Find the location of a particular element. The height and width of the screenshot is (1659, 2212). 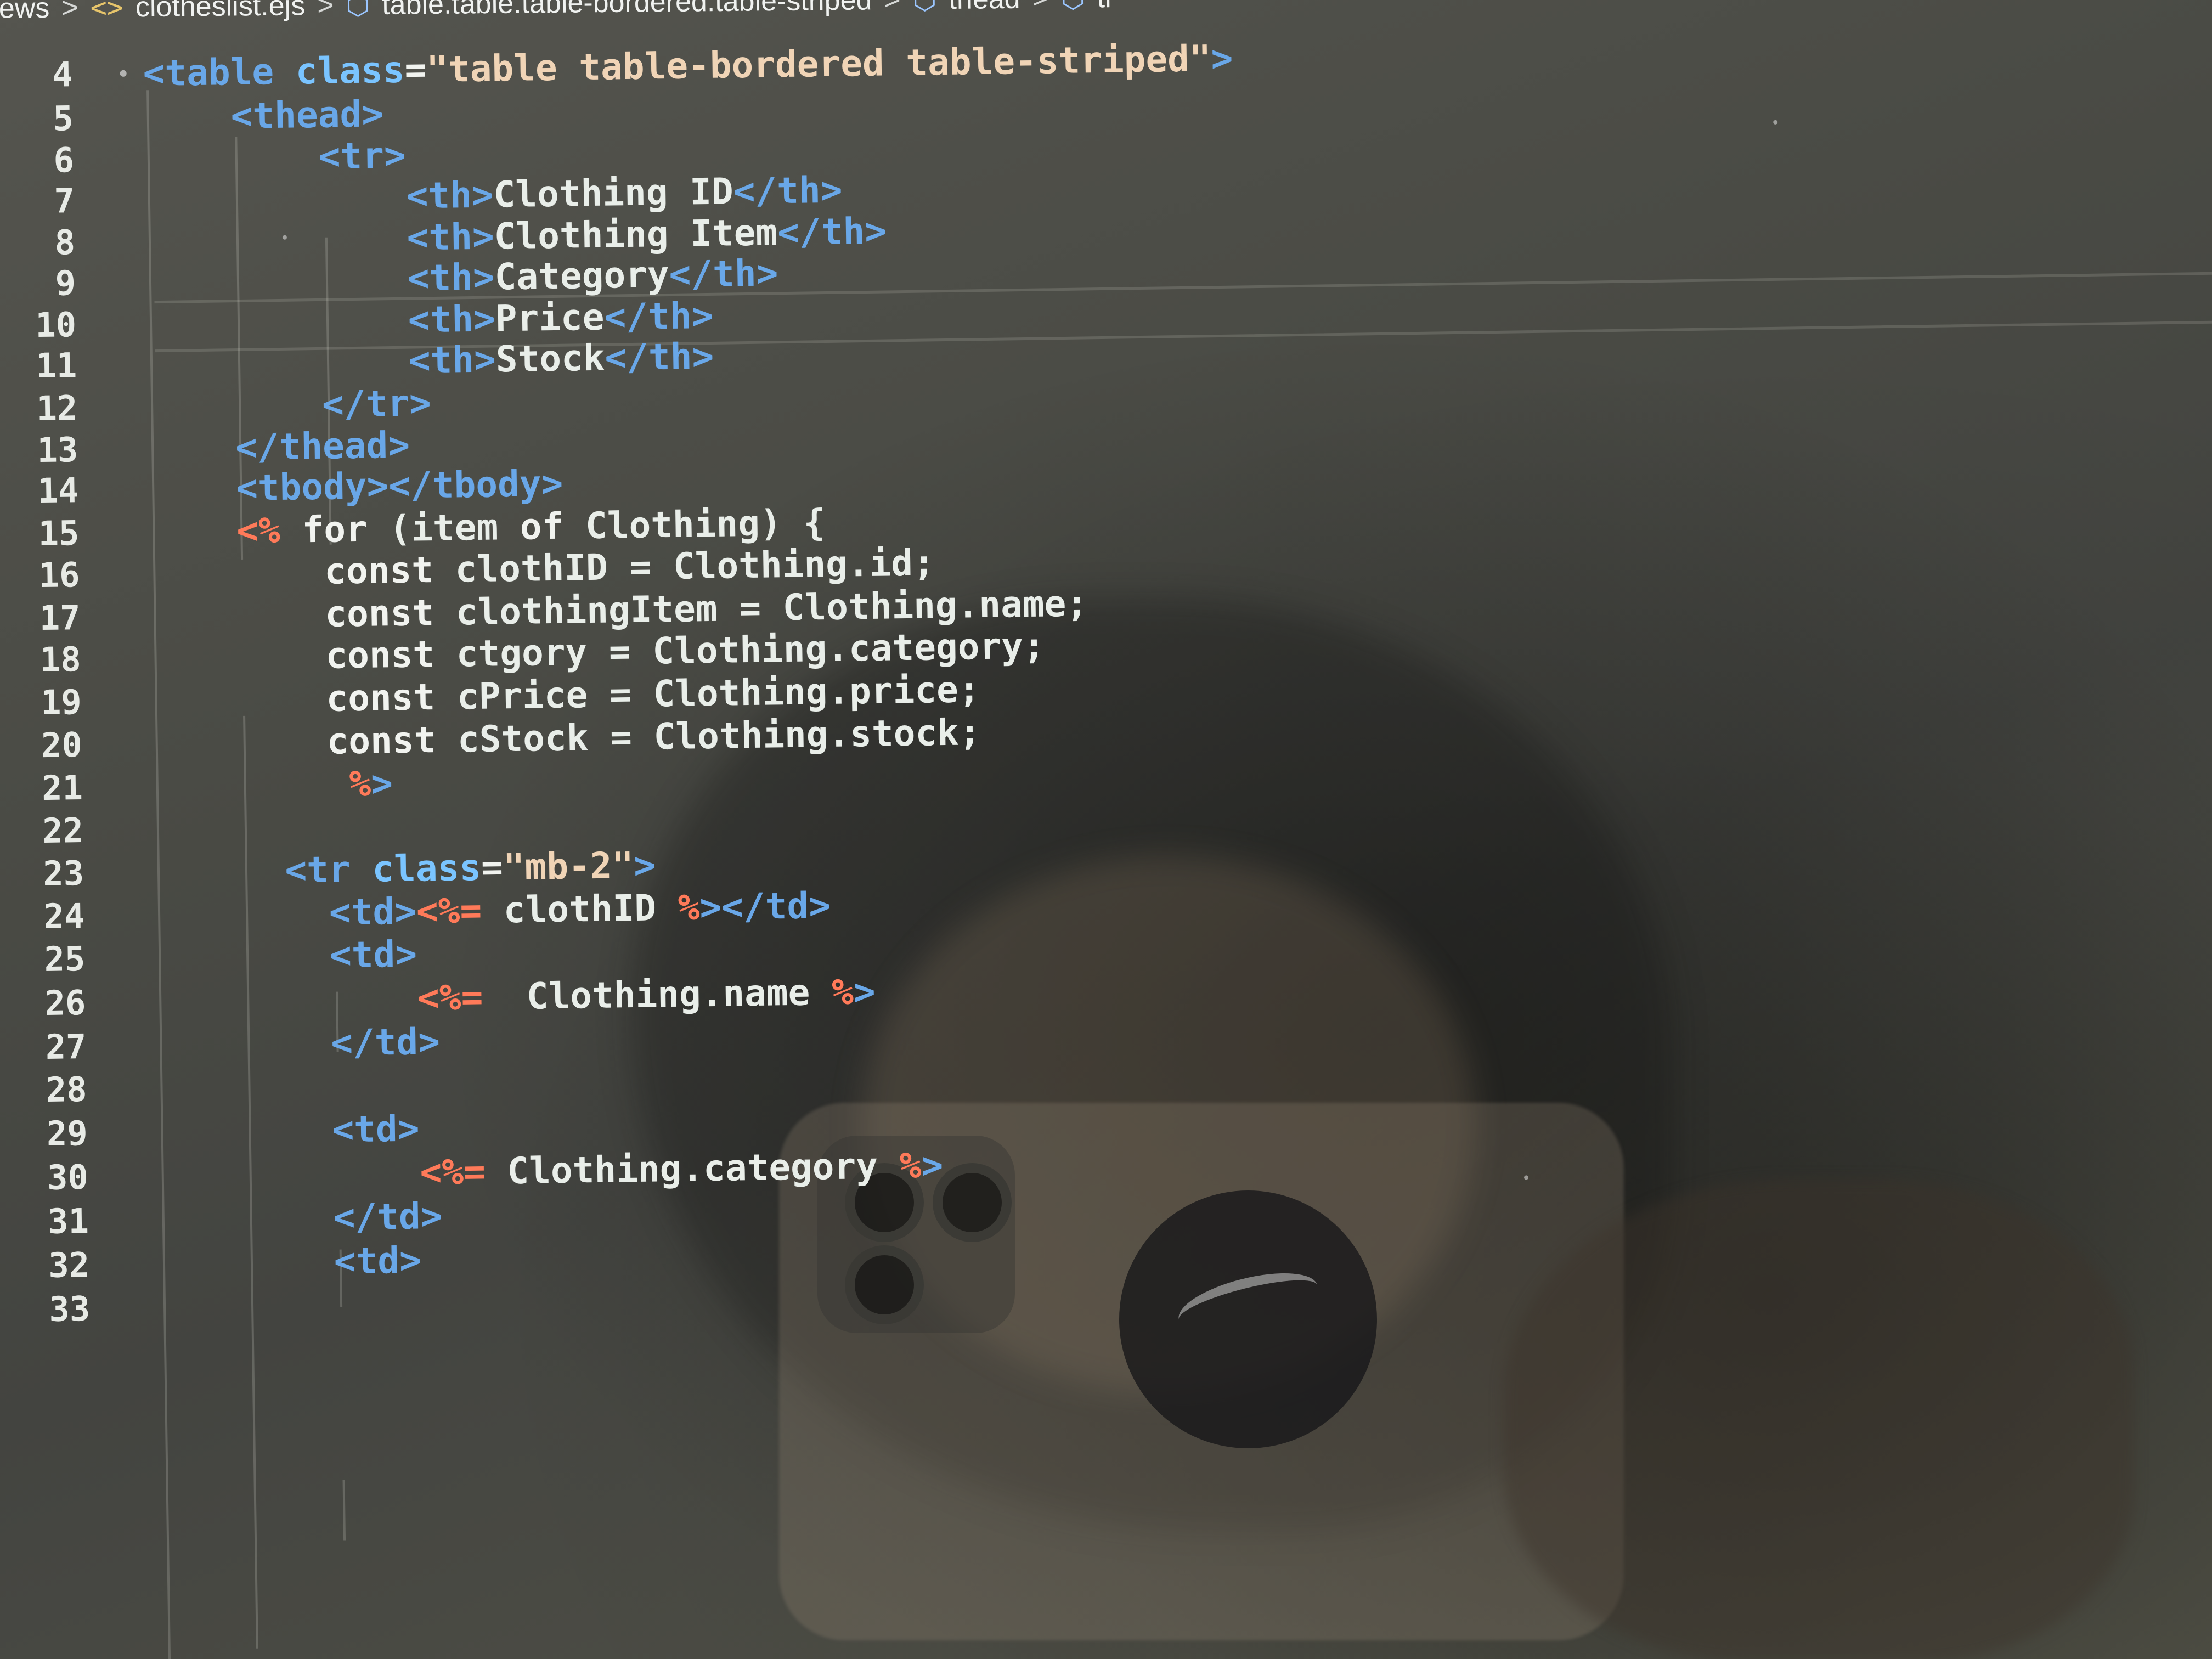

breadcrumb-item-file: clotheslist.ejs is located at coordinates (221, 12).